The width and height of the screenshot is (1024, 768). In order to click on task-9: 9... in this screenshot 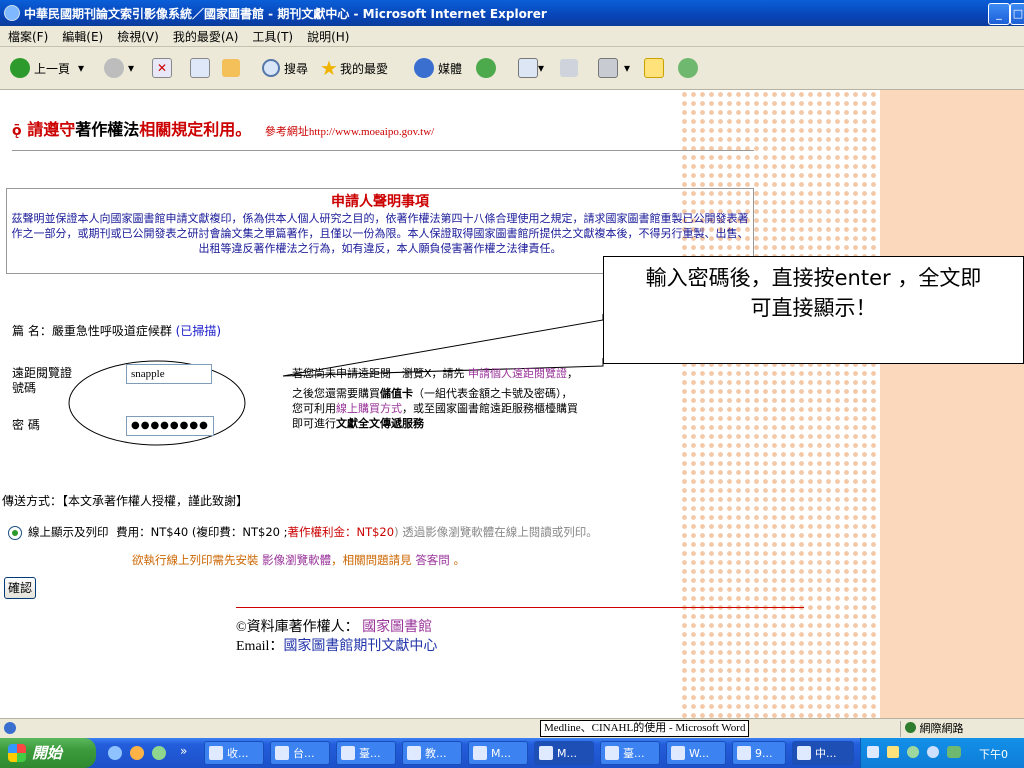, I will do `click(759, 753)`.